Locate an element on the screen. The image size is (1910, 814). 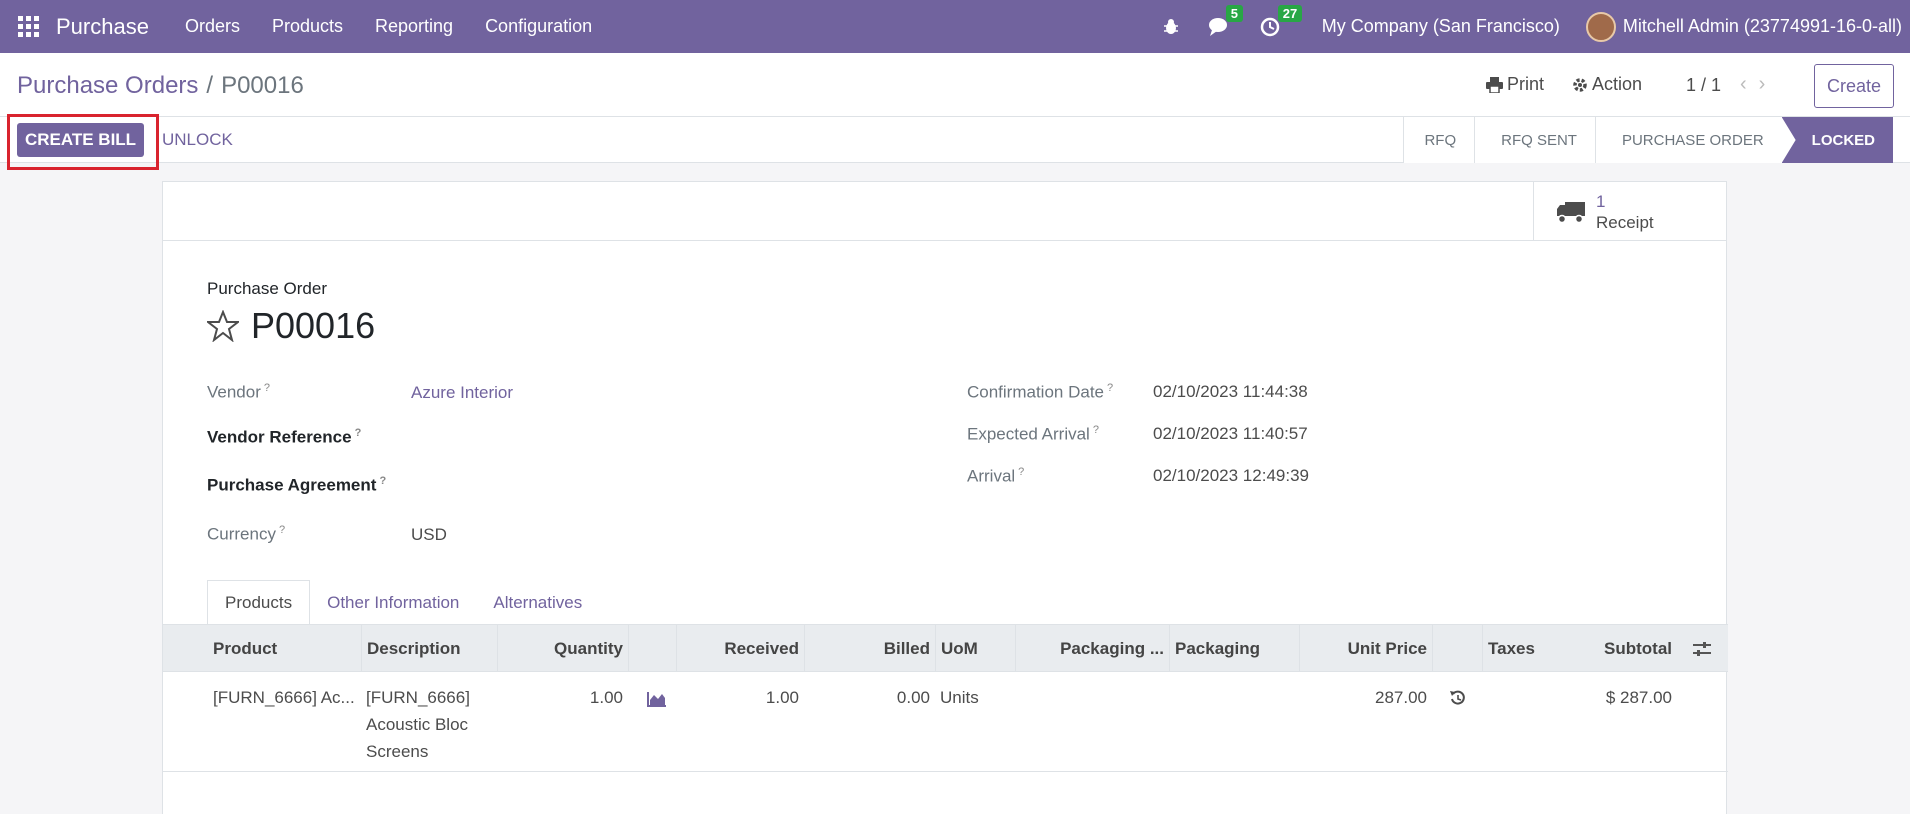
debug-icon is located at coordinates (1171, 27).